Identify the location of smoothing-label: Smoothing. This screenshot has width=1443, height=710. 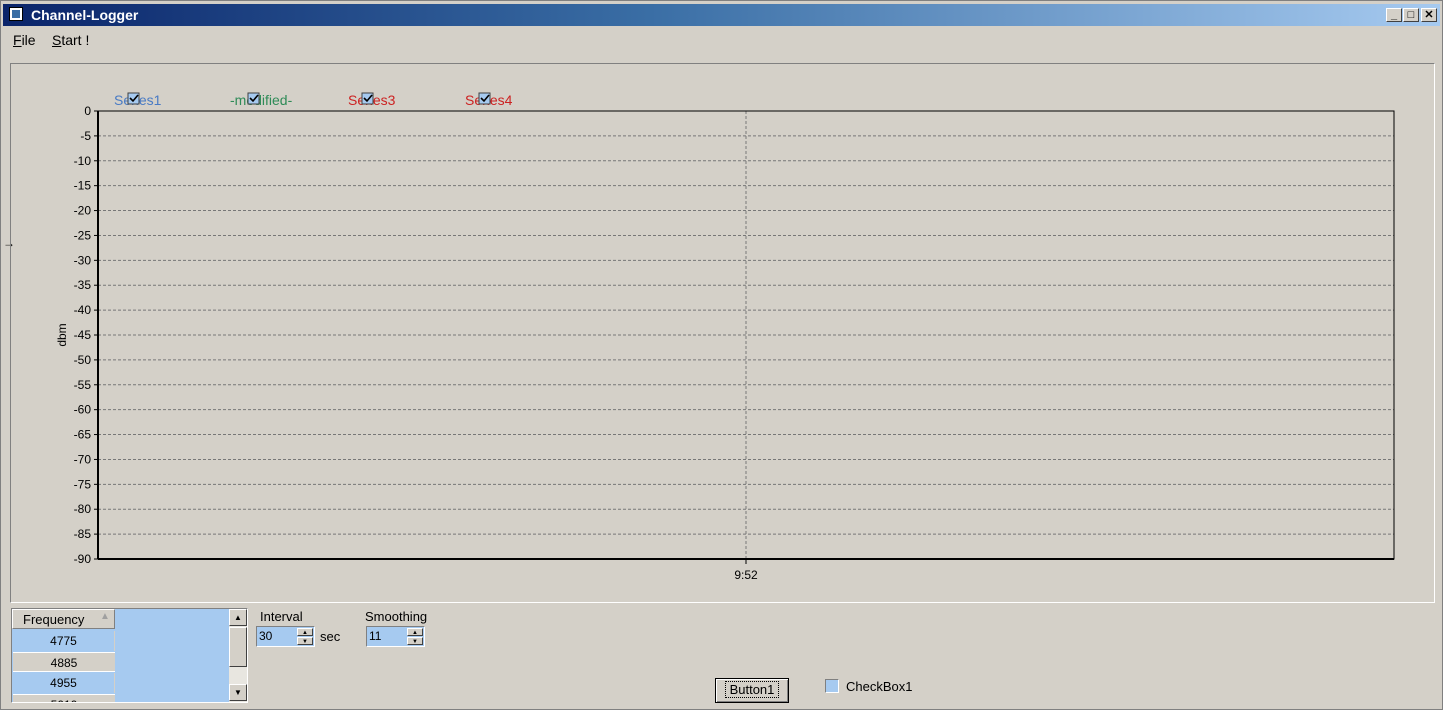
(396, 616).